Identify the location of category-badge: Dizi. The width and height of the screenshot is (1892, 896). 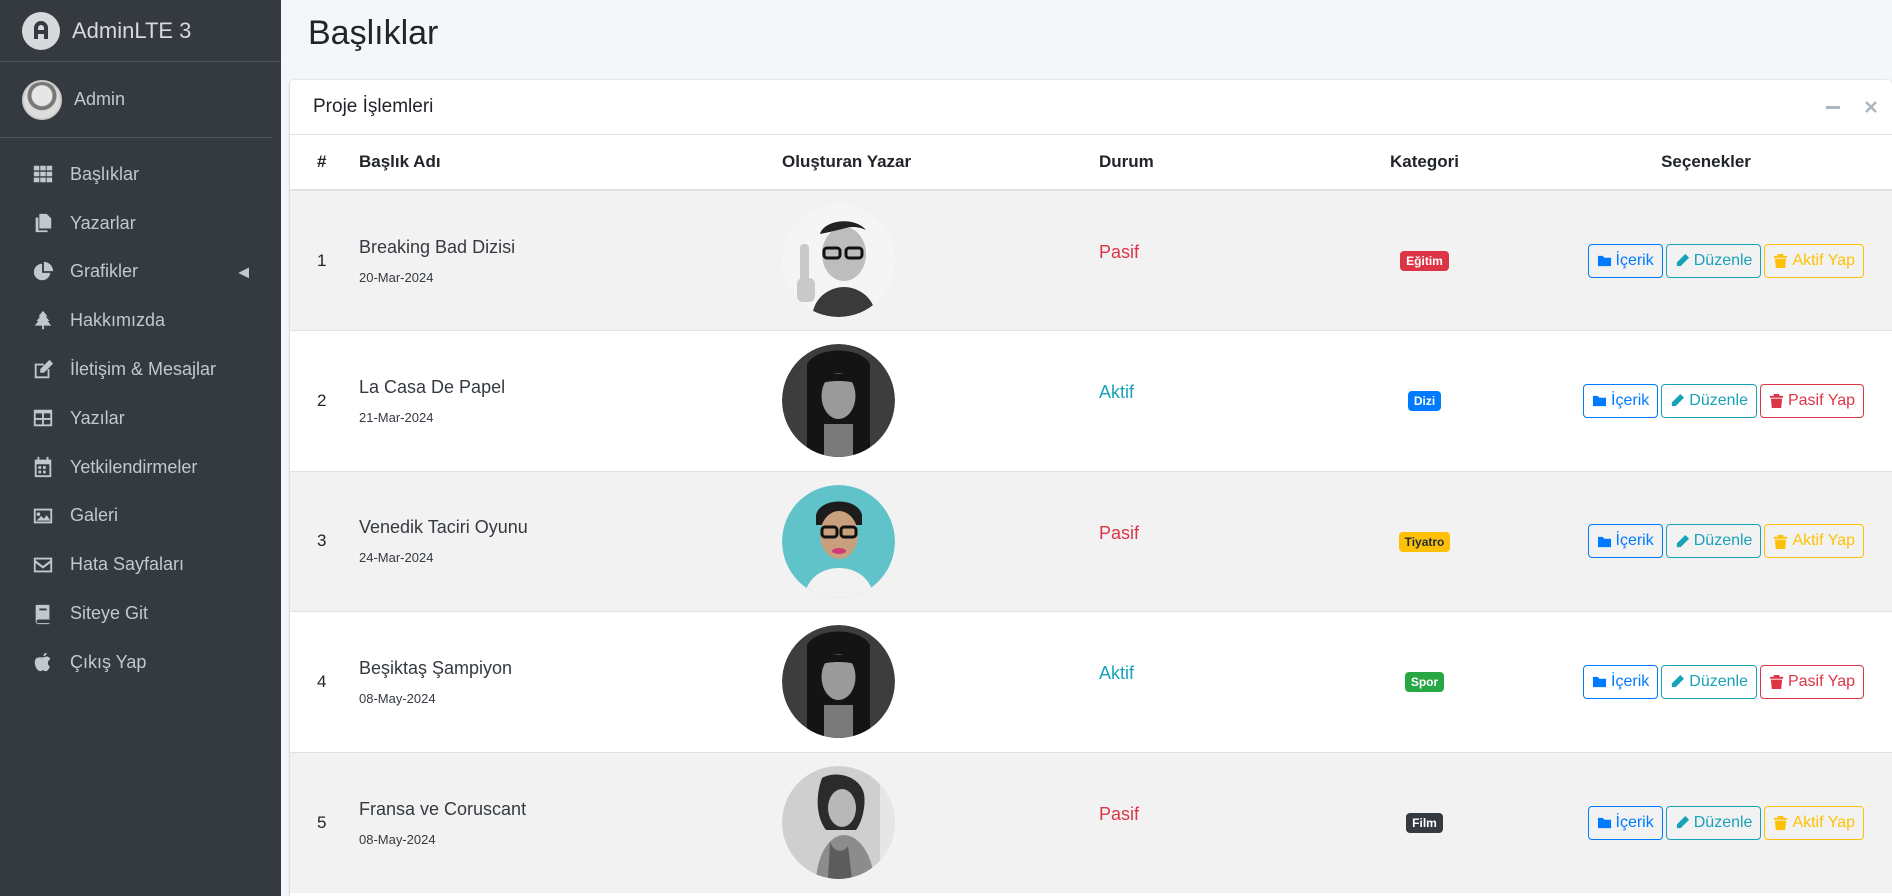
(1424, 401).